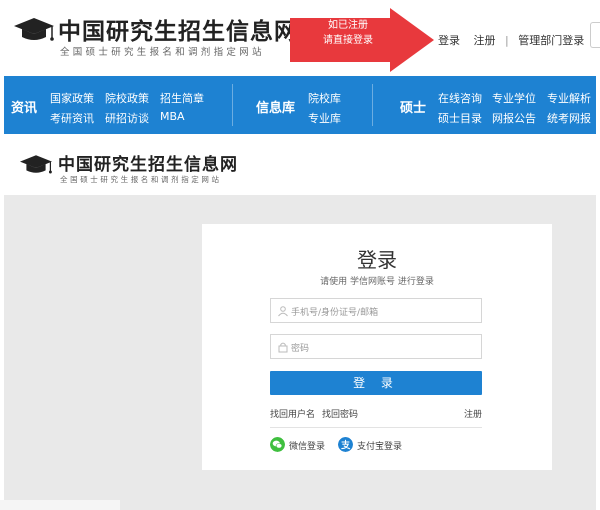 The image size is (600, 510). I want to click on nav-item-school-db: 院校库, so click(324, 98).